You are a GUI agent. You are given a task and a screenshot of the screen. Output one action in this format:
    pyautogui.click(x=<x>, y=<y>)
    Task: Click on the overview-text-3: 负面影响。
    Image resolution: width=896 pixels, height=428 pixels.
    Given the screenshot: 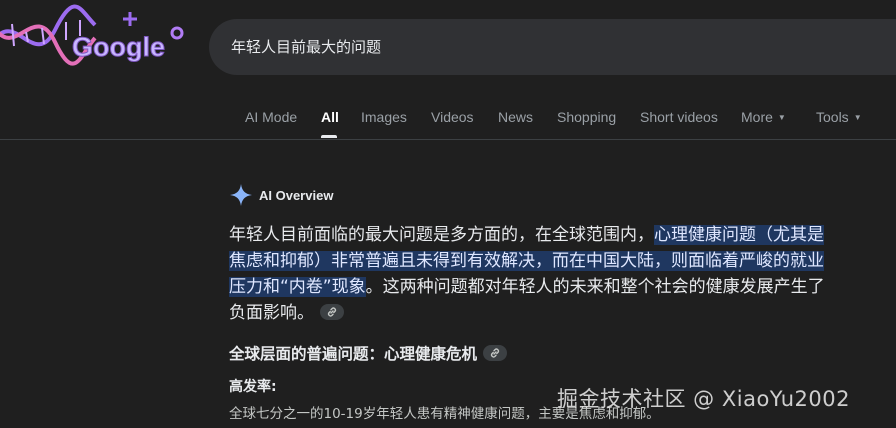 What is the action you would take?
    pyautogui.click(x=271, y=313)
    